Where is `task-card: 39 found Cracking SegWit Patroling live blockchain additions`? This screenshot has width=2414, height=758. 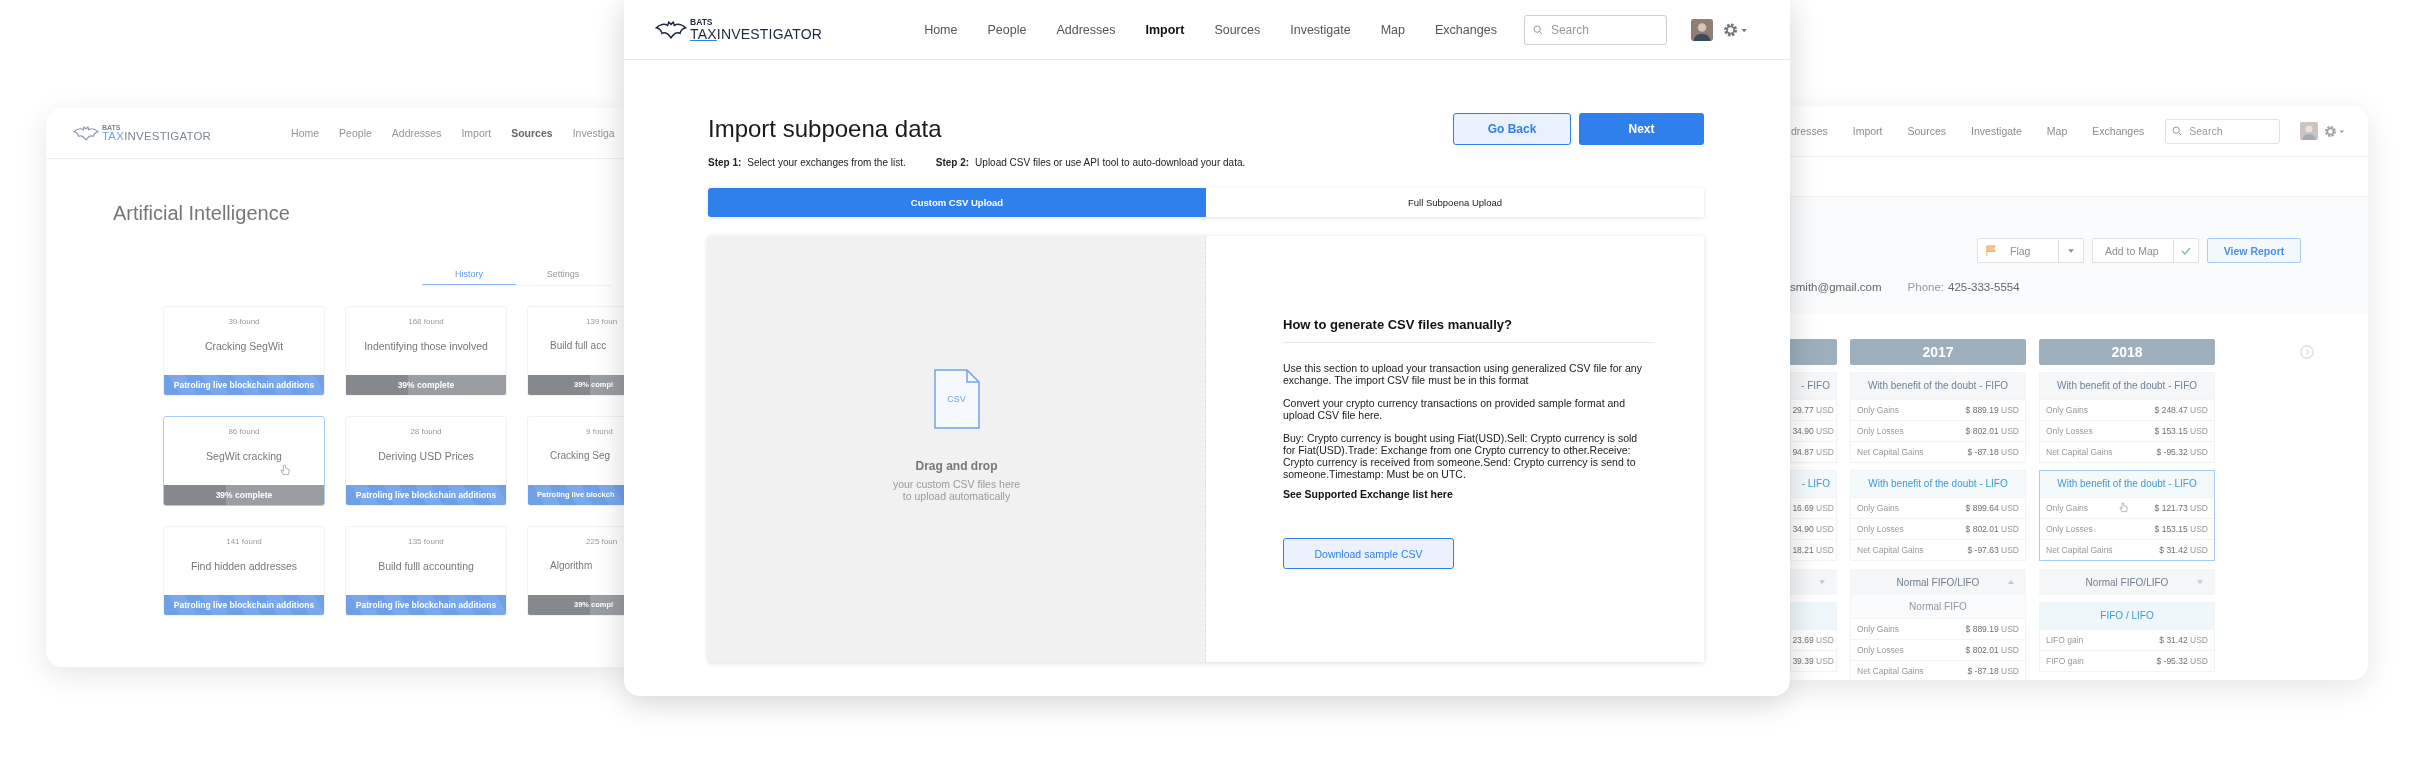
task-card: 39 found Cracking SegWit Patroling live blockchain additions is located at coordinates (244, 351).